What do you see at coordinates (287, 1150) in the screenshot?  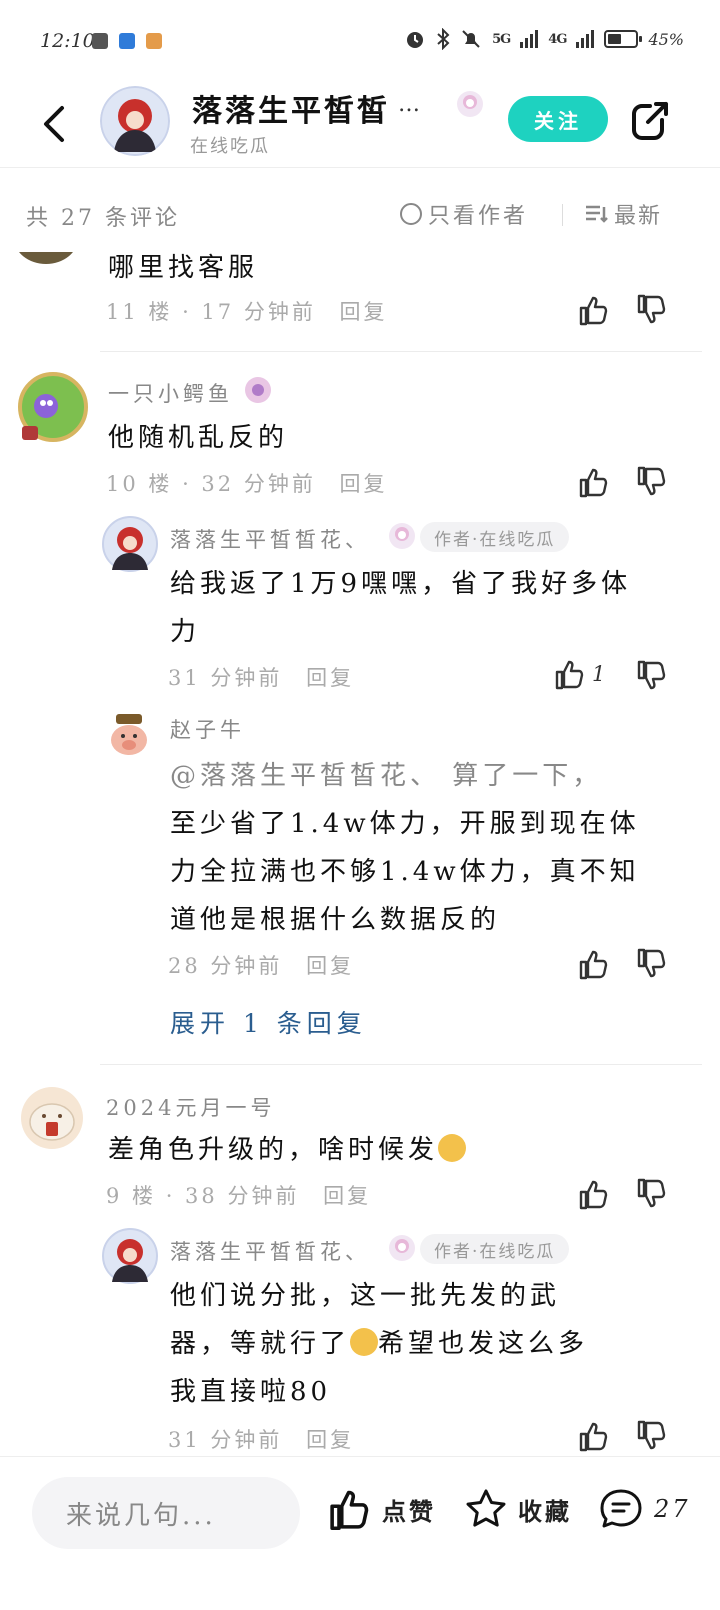 I see `comment-text: 差角色升级的，啥时候发` at bounding box center [287, 1150].